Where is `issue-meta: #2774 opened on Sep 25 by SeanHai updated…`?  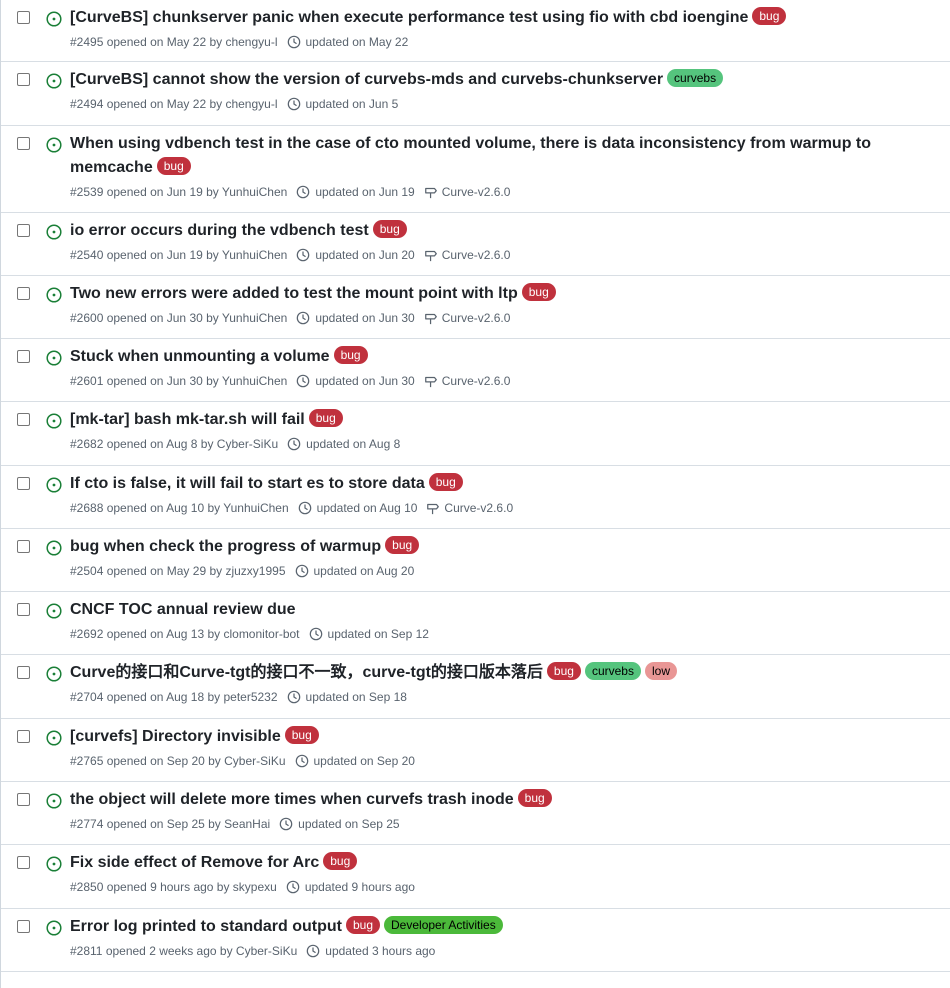
issue-meta: #2774 opened on Sep 25 by SeanHai updated… is located at coordinates (504, 824).